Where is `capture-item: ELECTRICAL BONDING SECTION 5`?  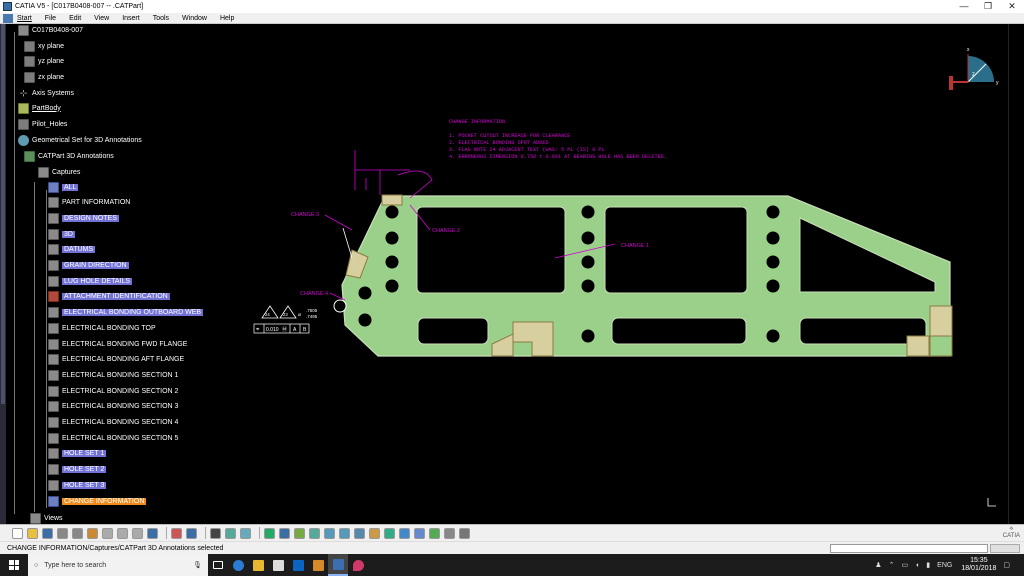 capture-item: ELECTRICAL BONDING SECTION 5 is located at coordinates (113, 438).